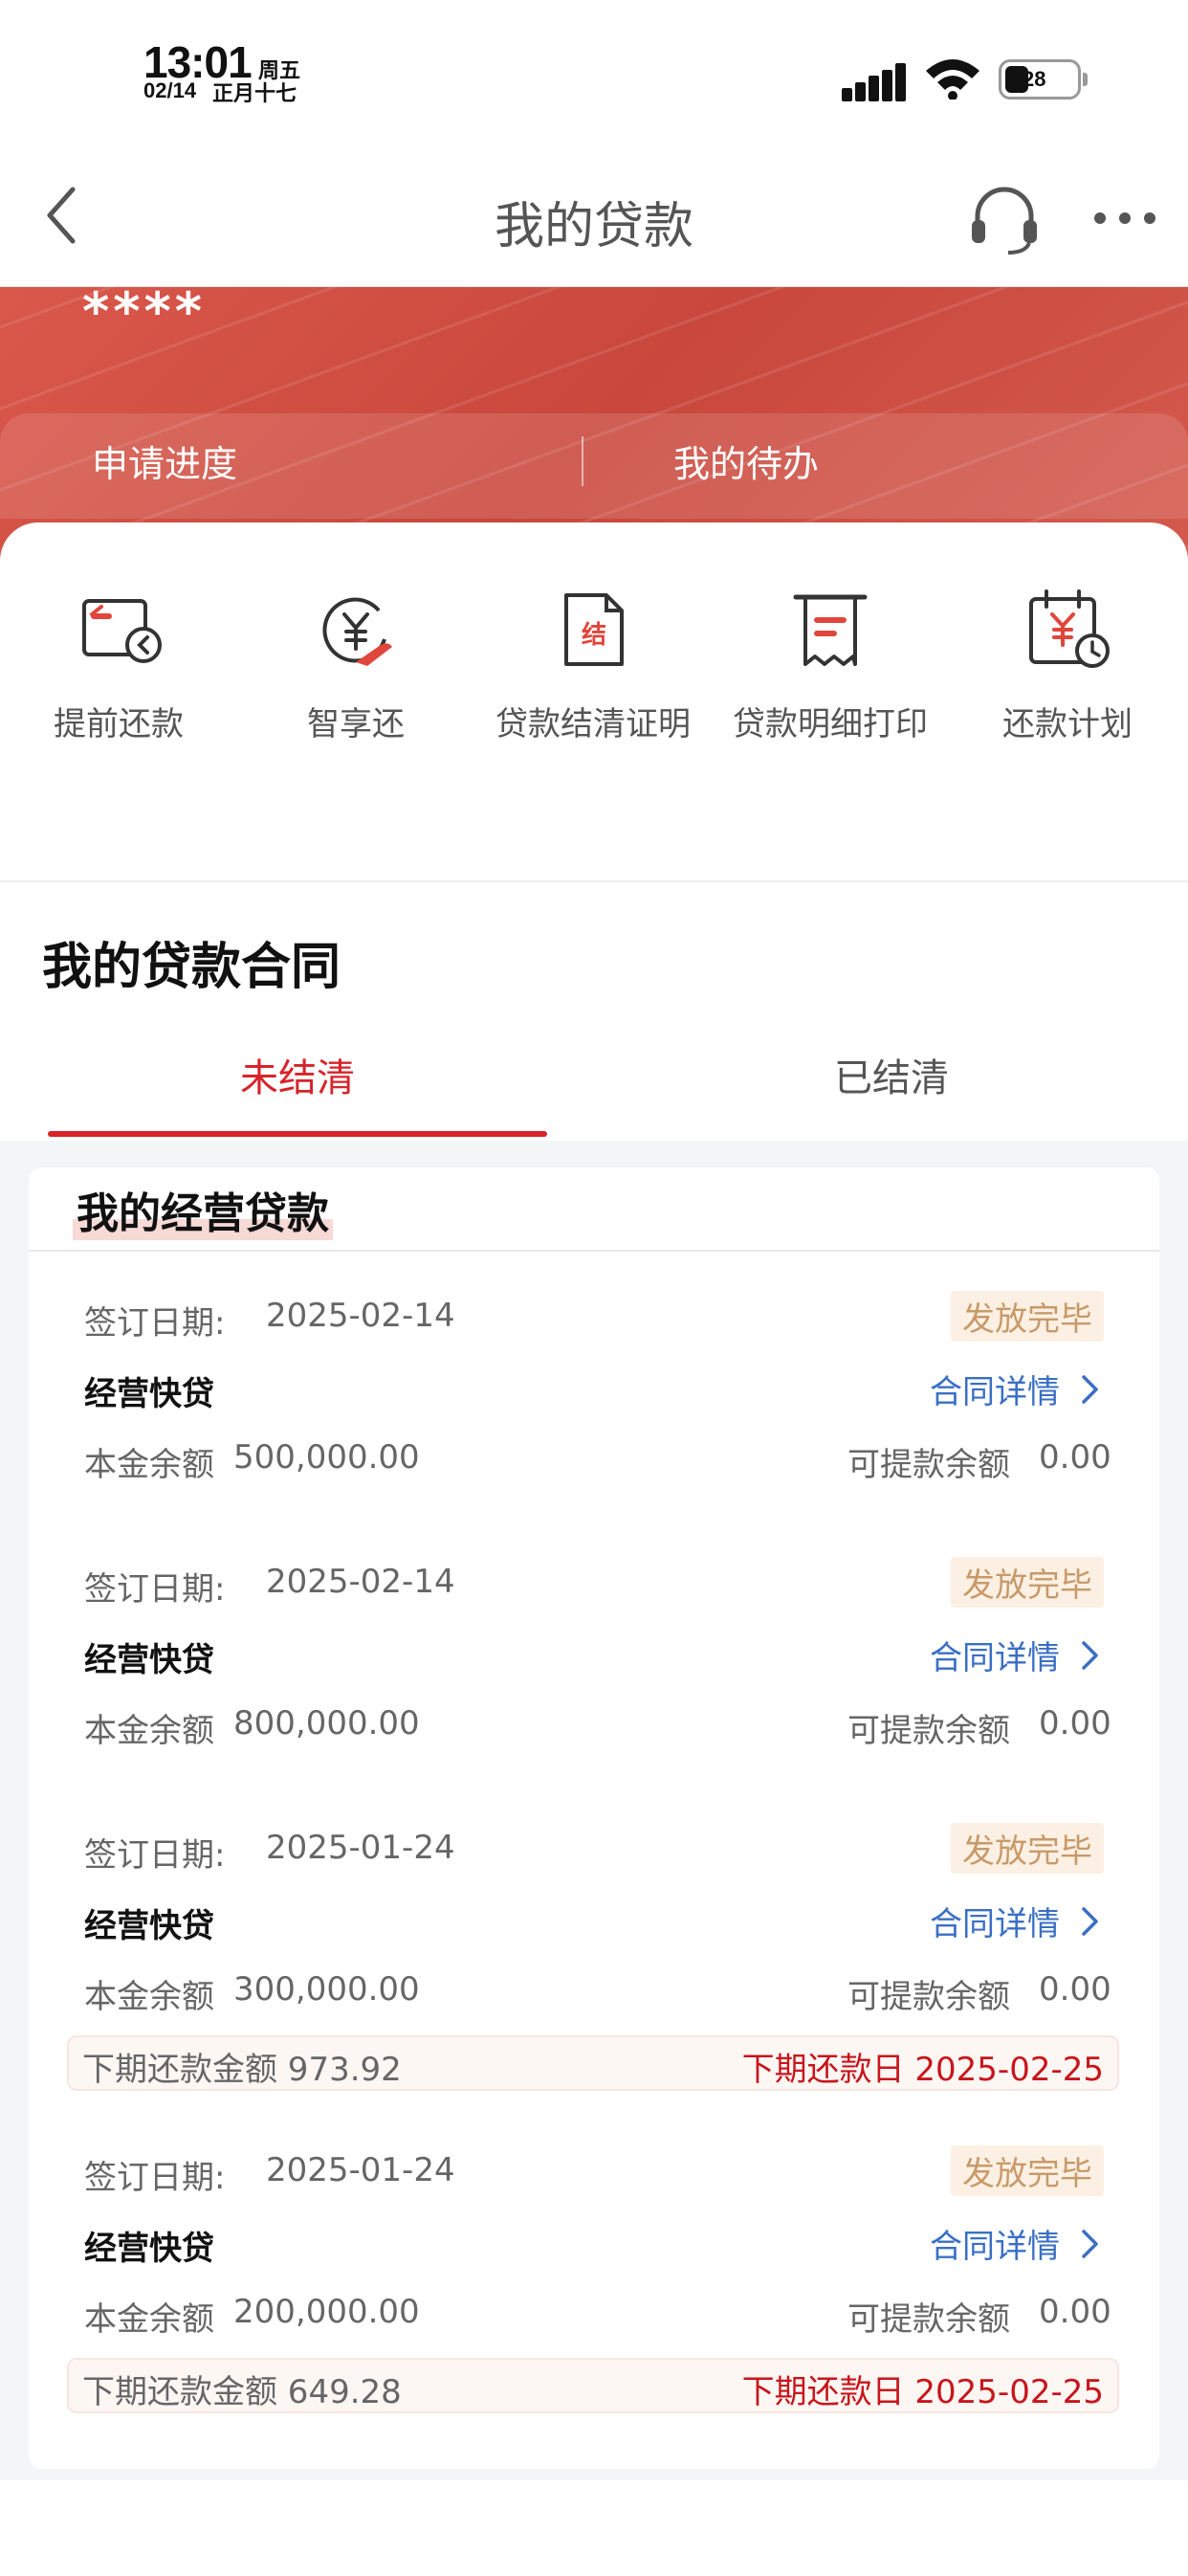  What do you see at coordinates (1127, 218) in the screenshot?
I see `more-dots-icon` at bounding box center [1127, 218].